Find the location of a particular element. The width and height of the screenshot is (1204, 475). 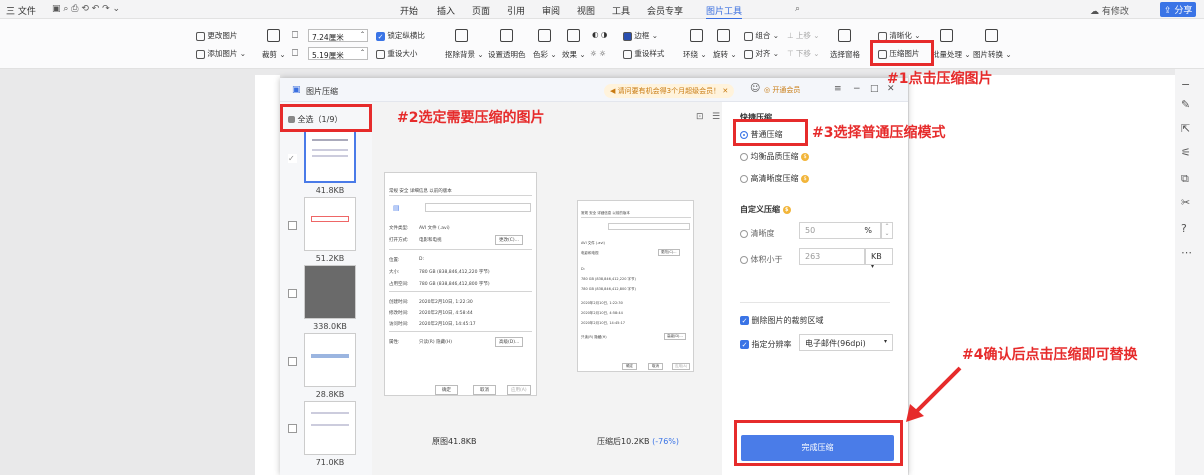

adjust-icon: ⚟ is located at coordinates (1186, 152).